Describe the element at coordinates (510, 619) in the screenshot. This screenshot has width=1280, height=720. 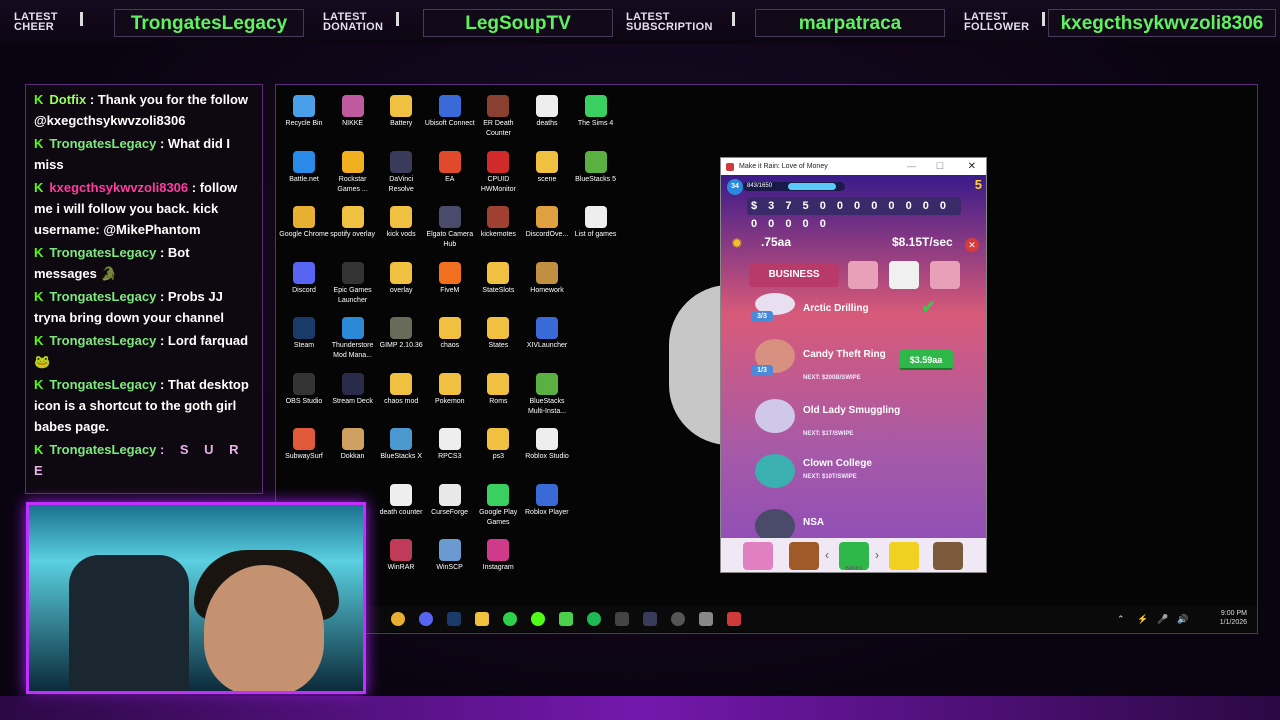
I see `xbox-icon` at that location.